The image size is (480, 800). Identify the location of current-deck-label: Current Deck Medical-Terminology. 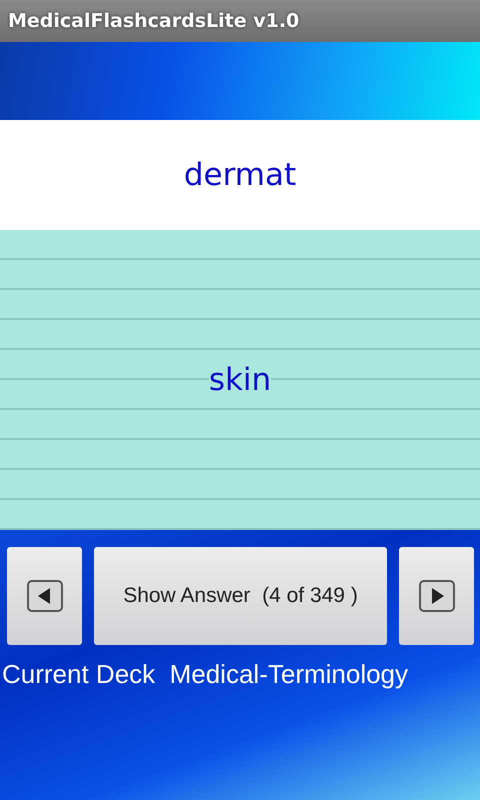
(205, 674).